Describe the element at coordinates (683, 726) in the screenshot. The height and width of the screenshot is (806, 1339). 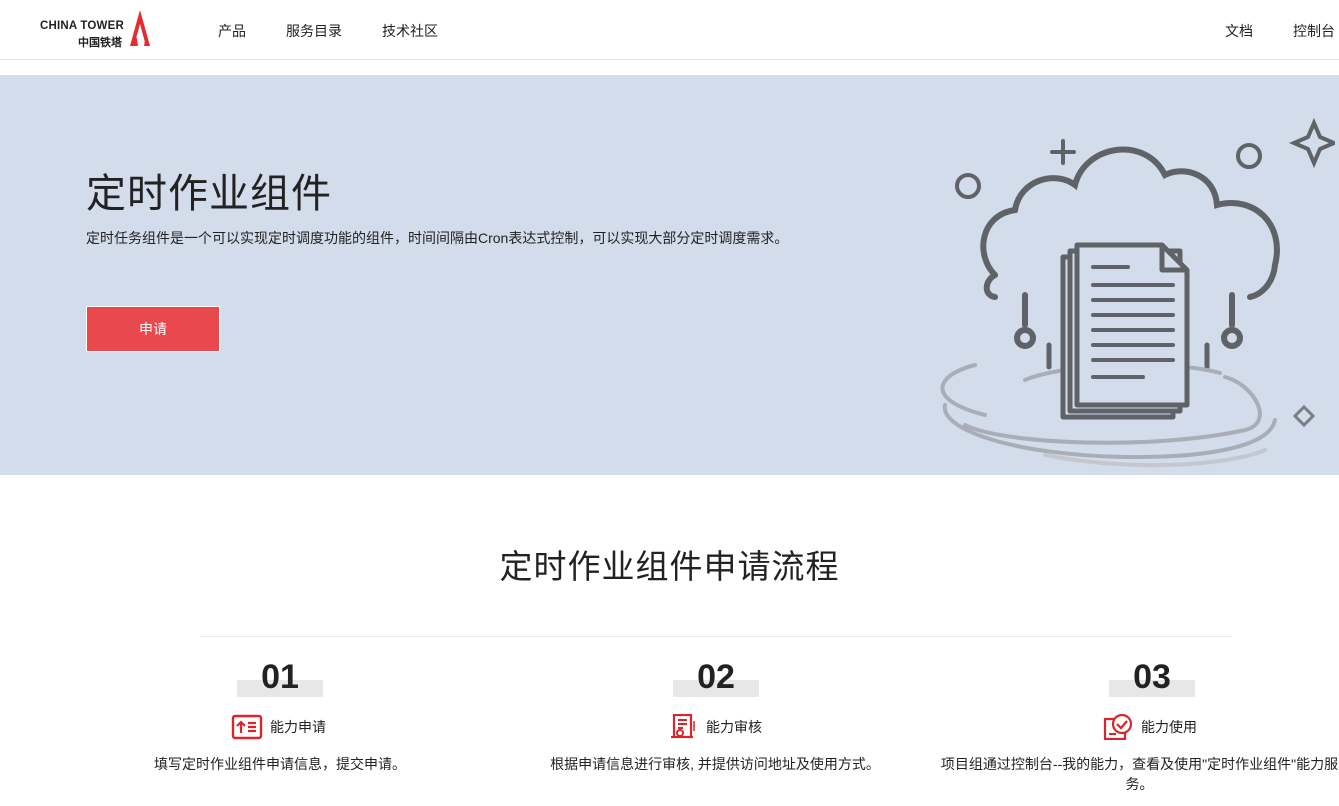
I see `document-review-icon` at that location.